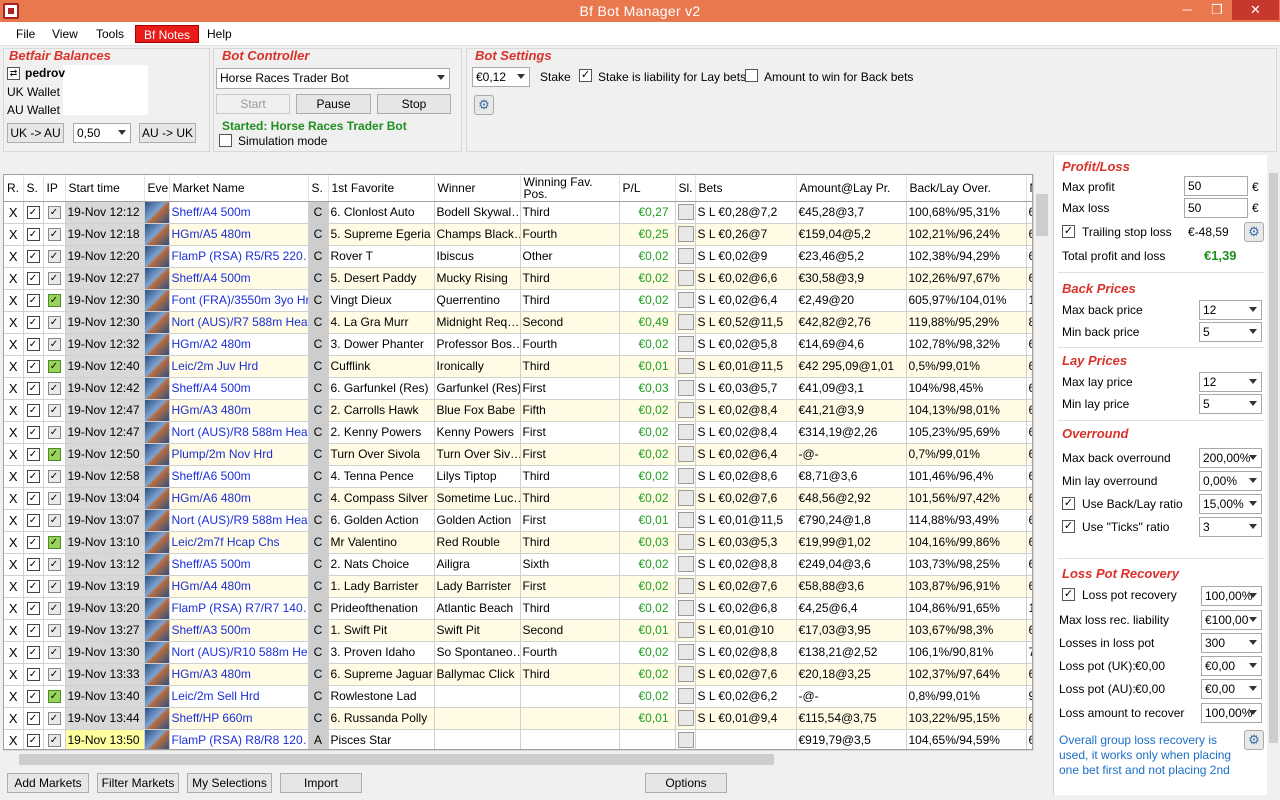  What do you see at coordinates (1231, 643) in the screenshot?
I see `losses-select: 300` at bounding box center [1231, 643].